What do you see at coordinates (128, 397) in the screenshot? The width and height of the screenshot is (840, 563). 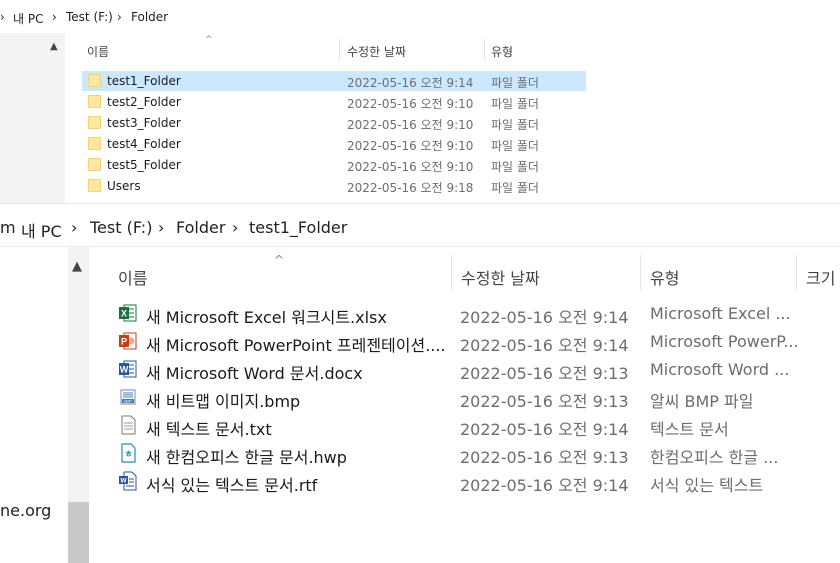 I see `bitmap-icon: BMP` at bounding box center [128, 397].